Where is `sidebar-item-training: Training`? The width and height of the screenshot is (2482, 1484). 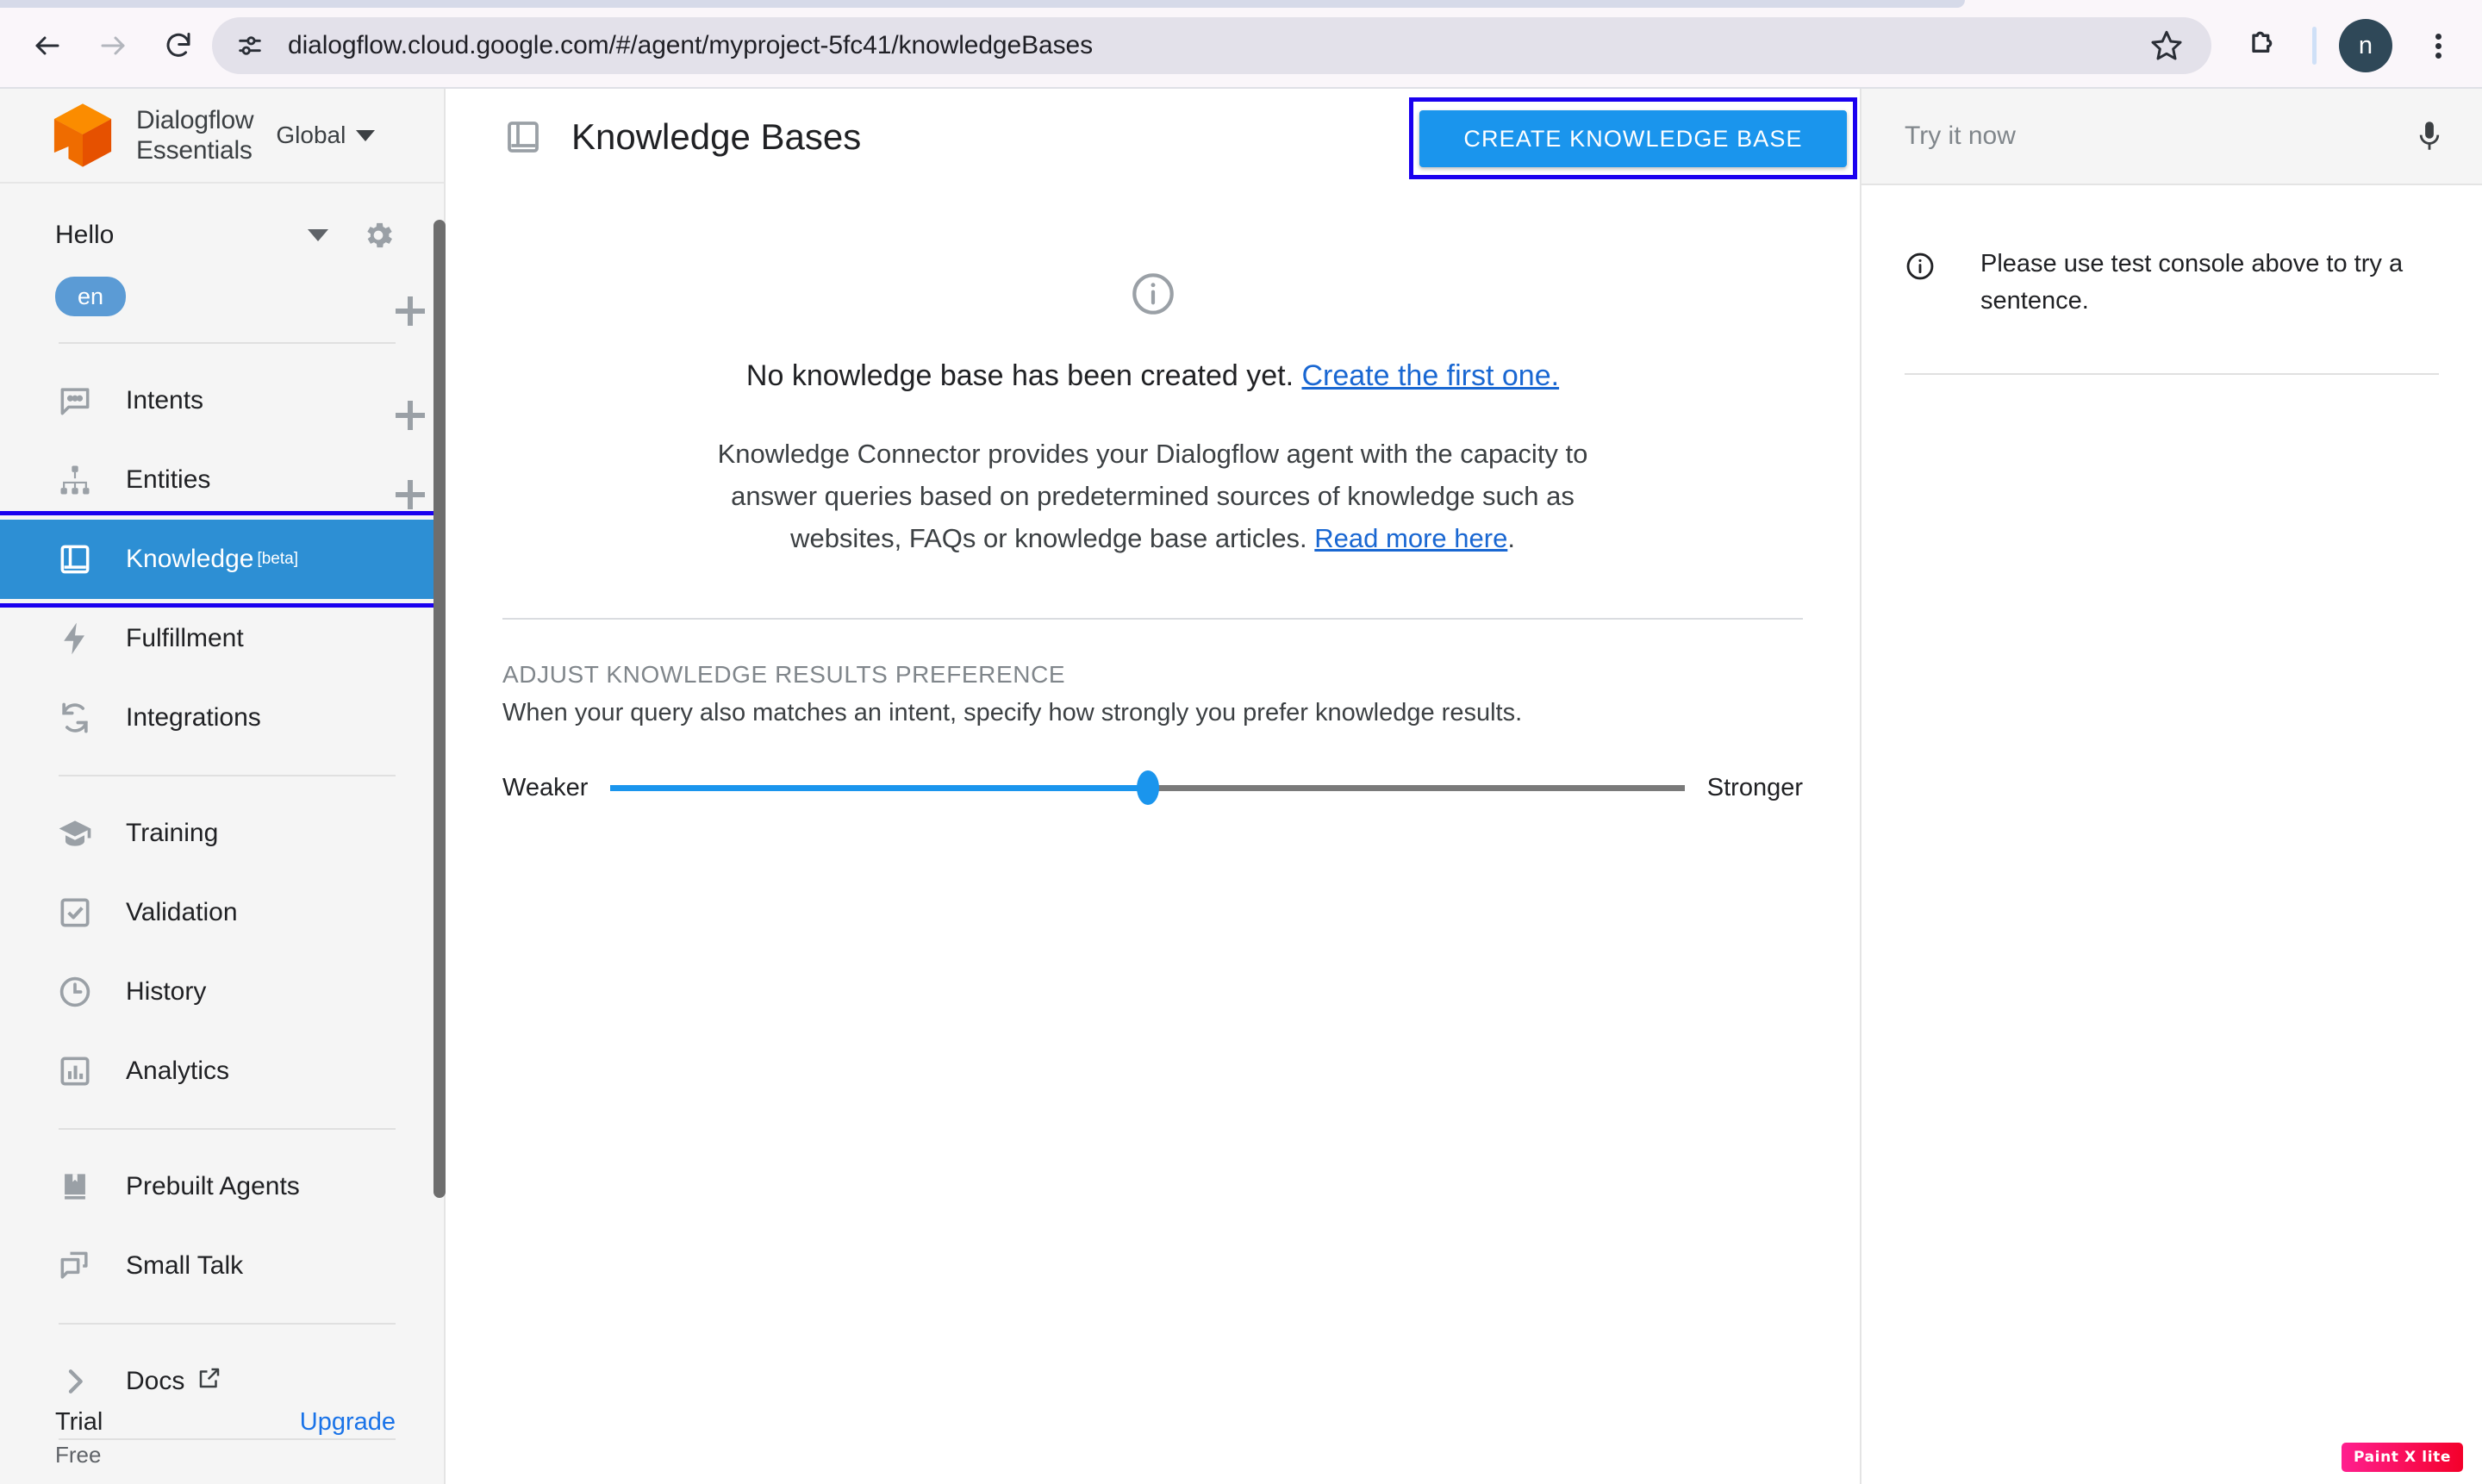 sidebar-item-training: Training is located at coordinates (222, 834).